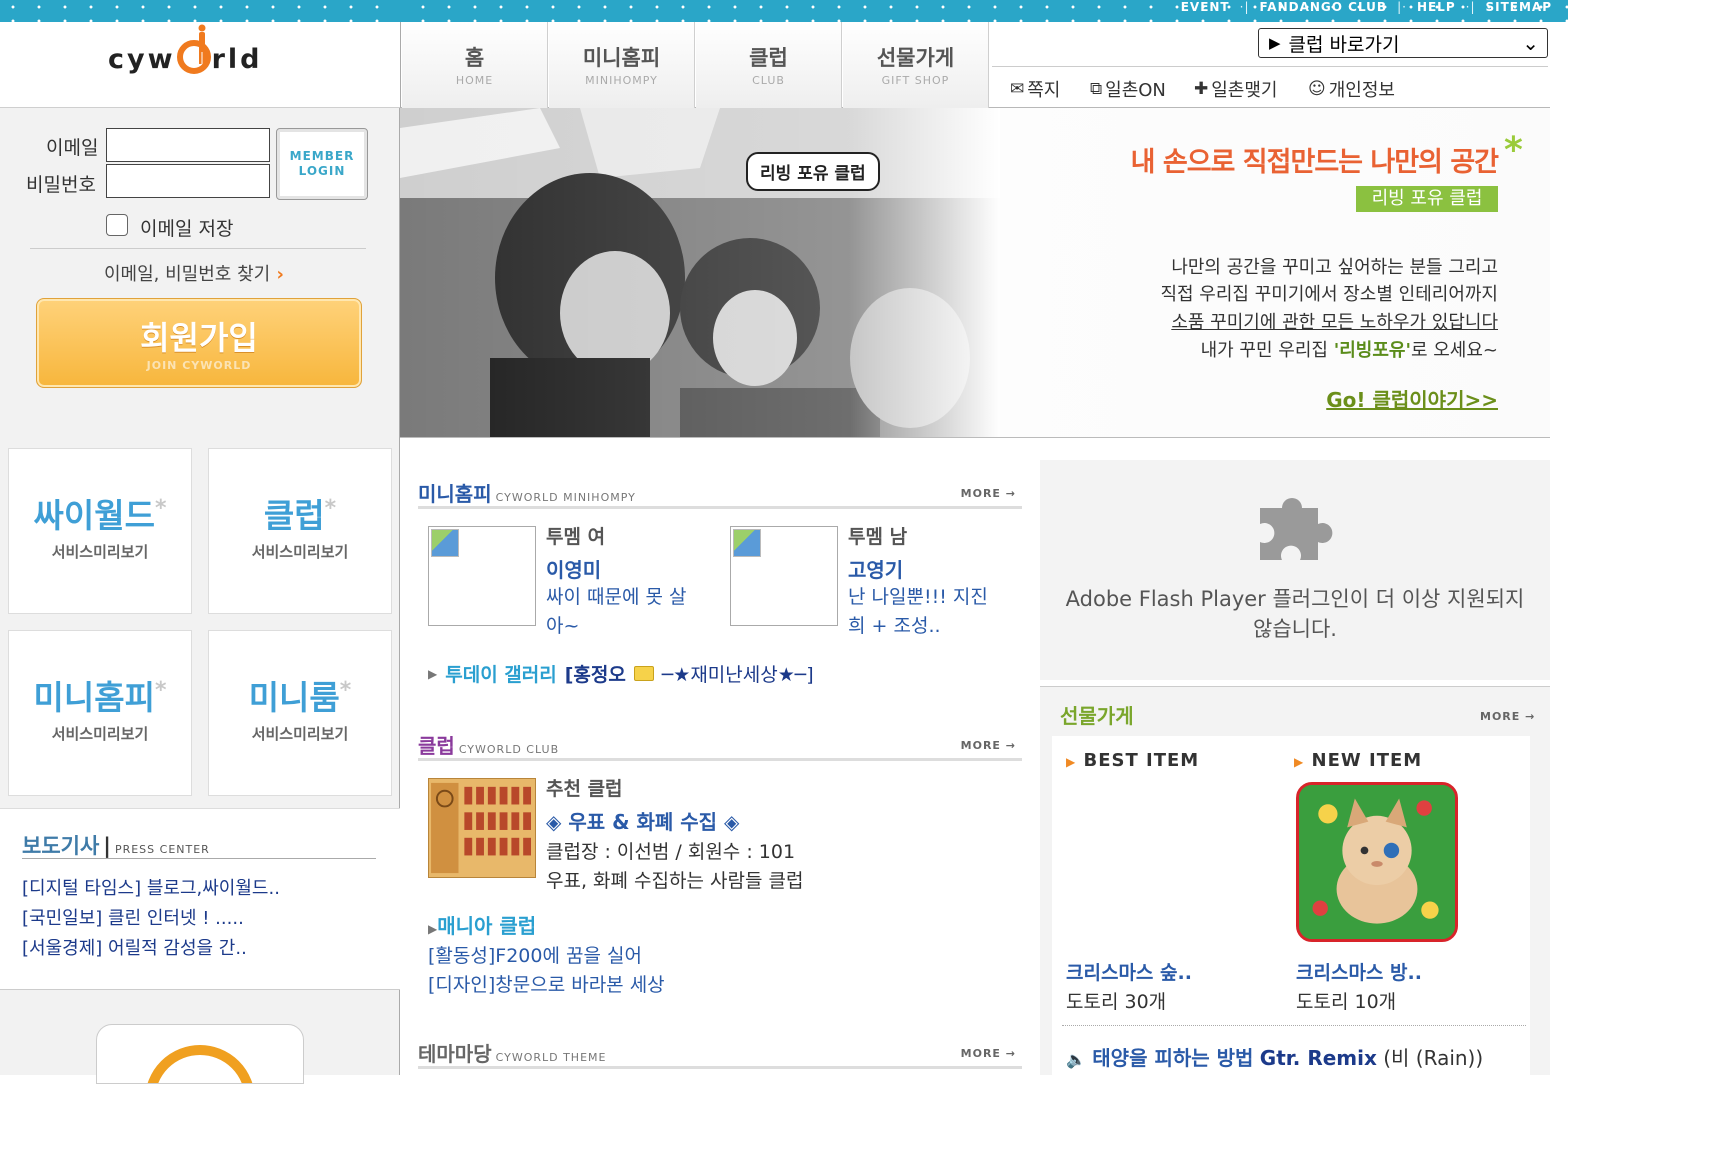  What do you see at coordinates (1097, 716) in the screenshot?
I see `gift-shop-title: 선물가게` at bounding box center [1097, 716].